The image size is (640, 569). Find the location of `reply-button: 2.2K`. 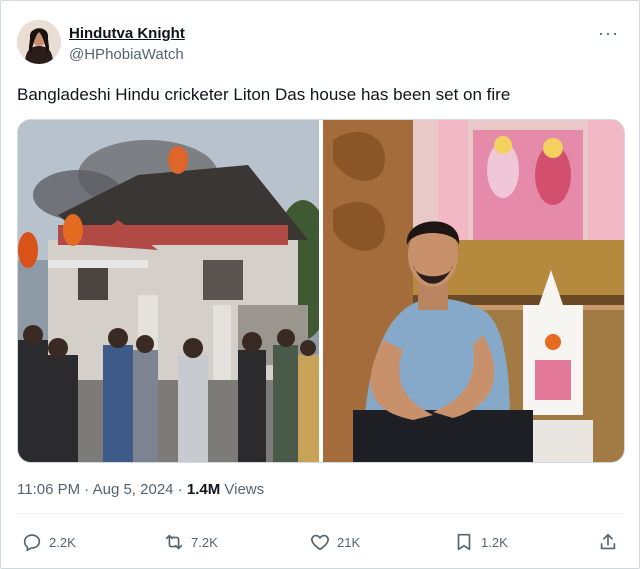

reply-button: 2.2K is located at coordinates (48, 542).